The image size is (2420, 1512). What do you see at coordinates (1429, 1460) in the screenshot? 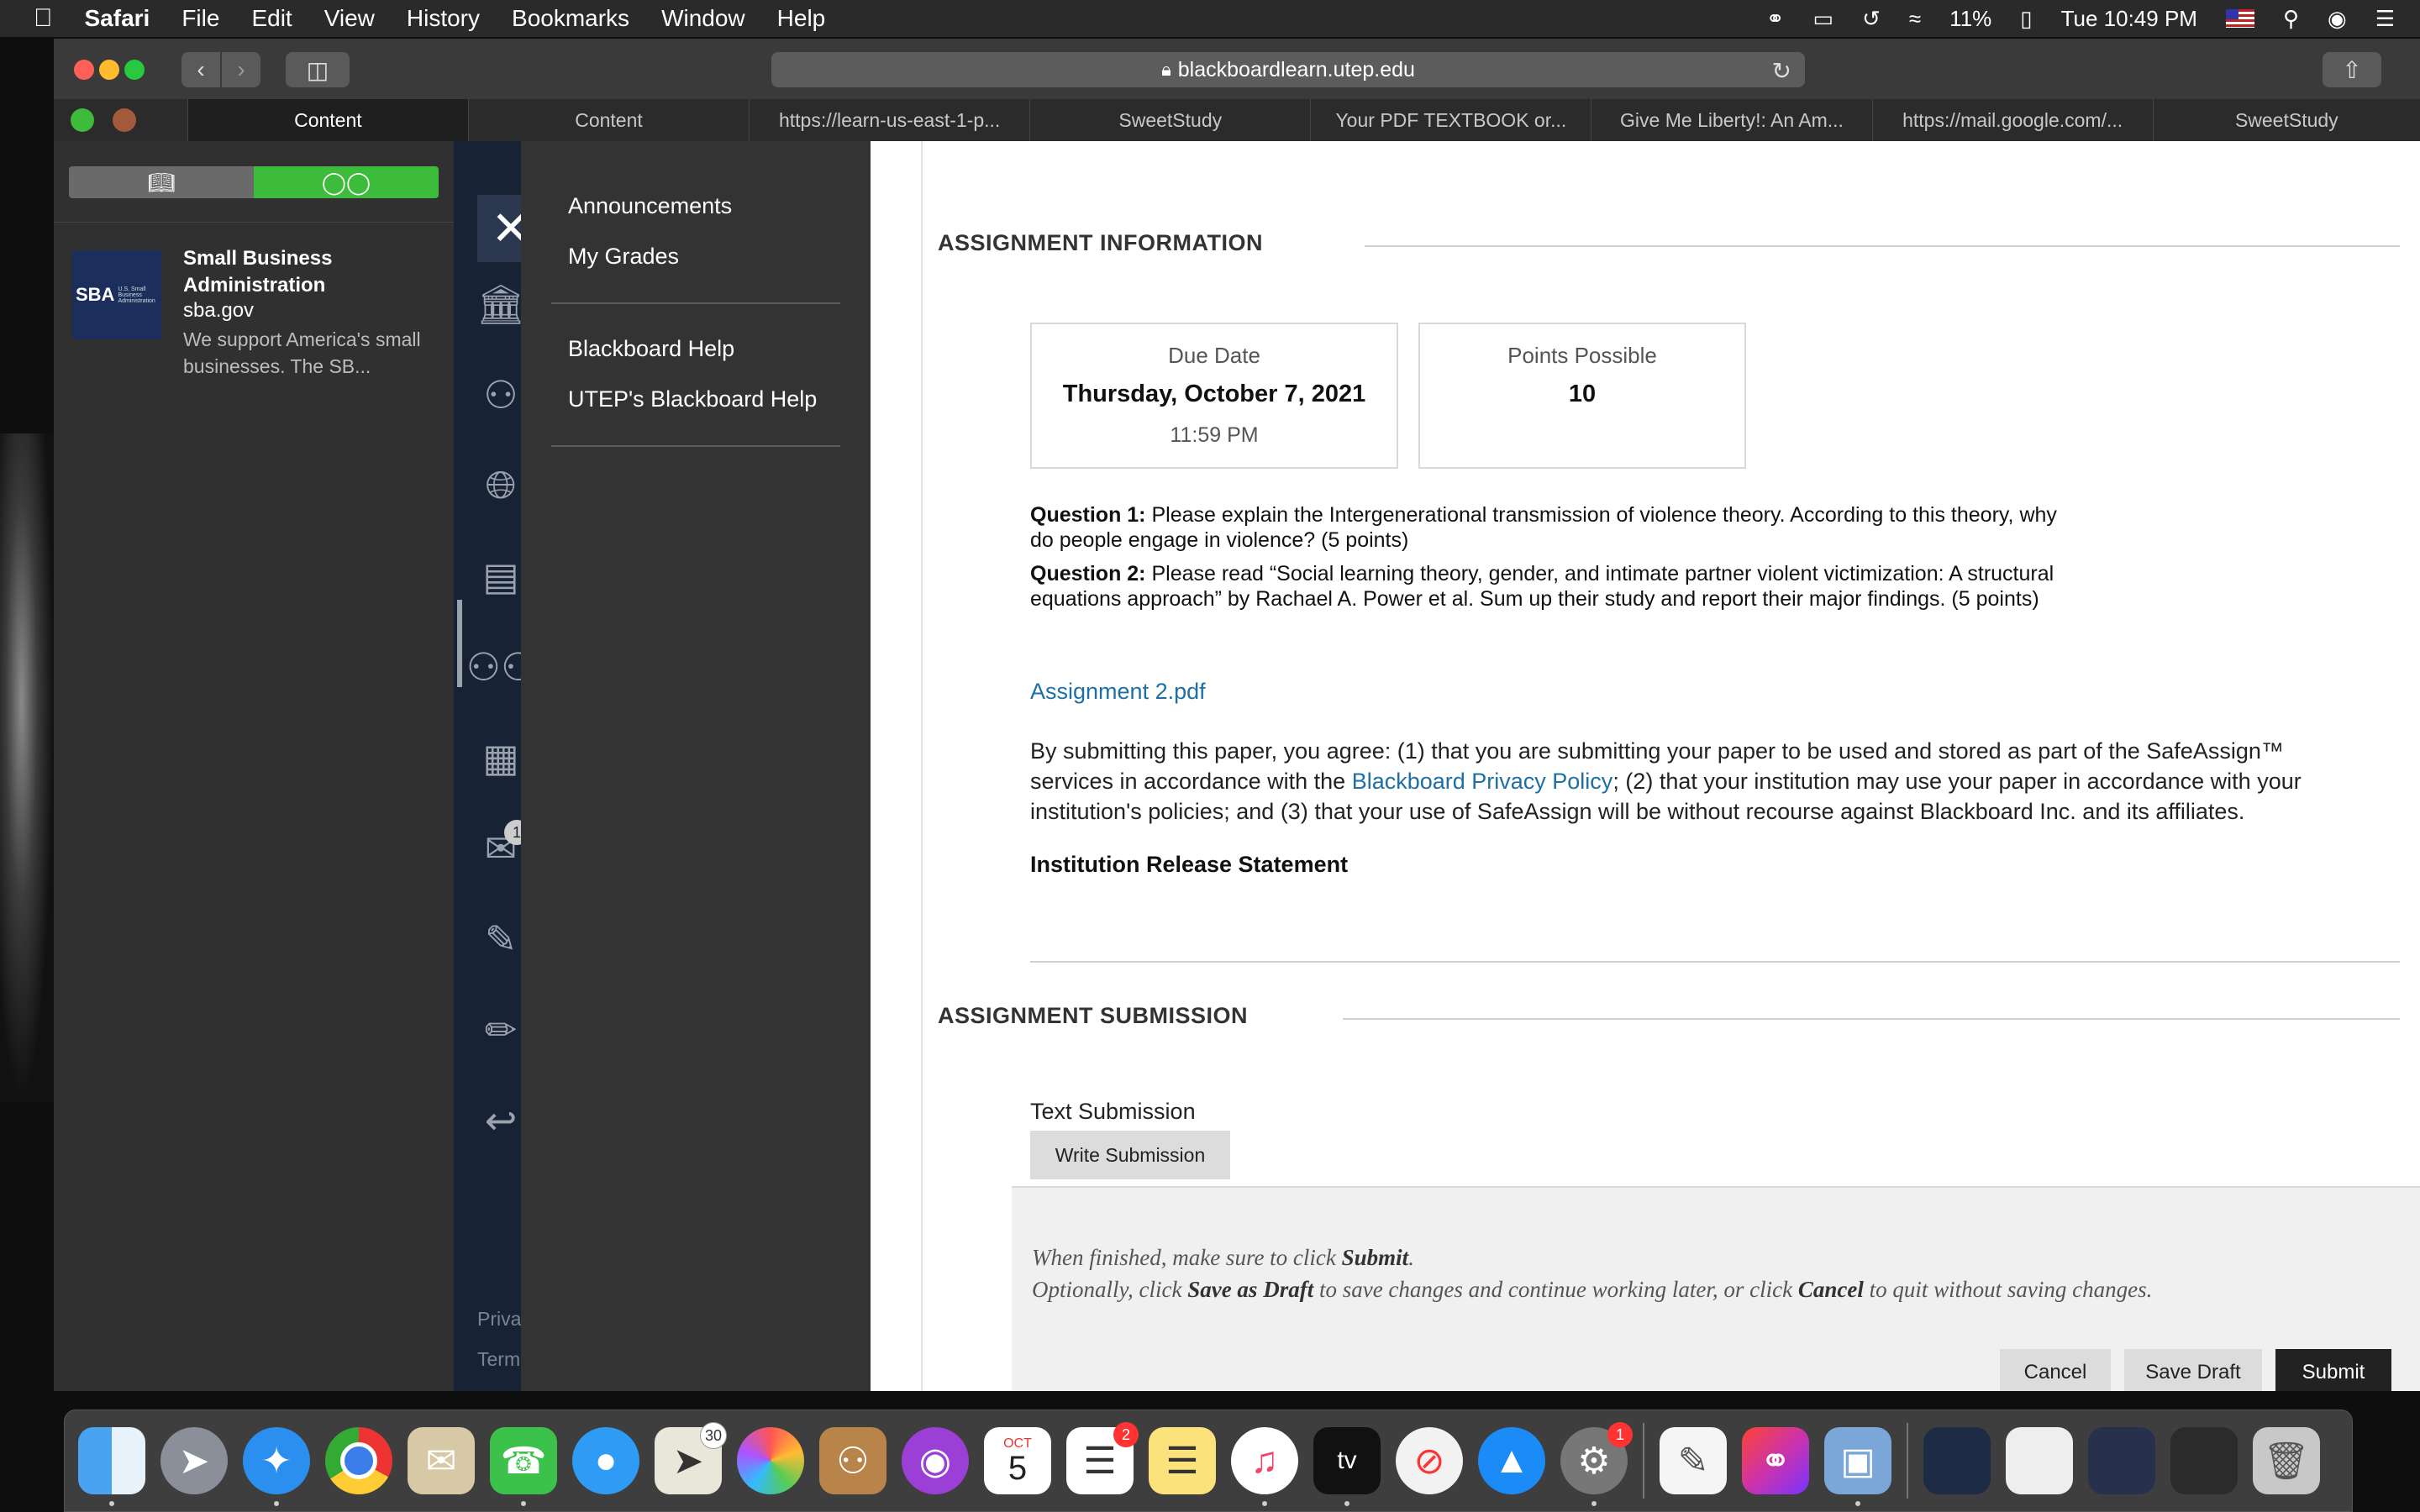
I see `news-icon: ⊘` at bounding box center [1429, 1460].